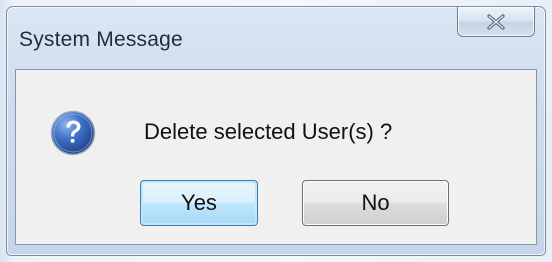 This screenshot has width=552, height=262. What do you see at coordinates (199, 203) in the screenshot?
I see `yes-button: Yes` at bounding box center [199, 203].